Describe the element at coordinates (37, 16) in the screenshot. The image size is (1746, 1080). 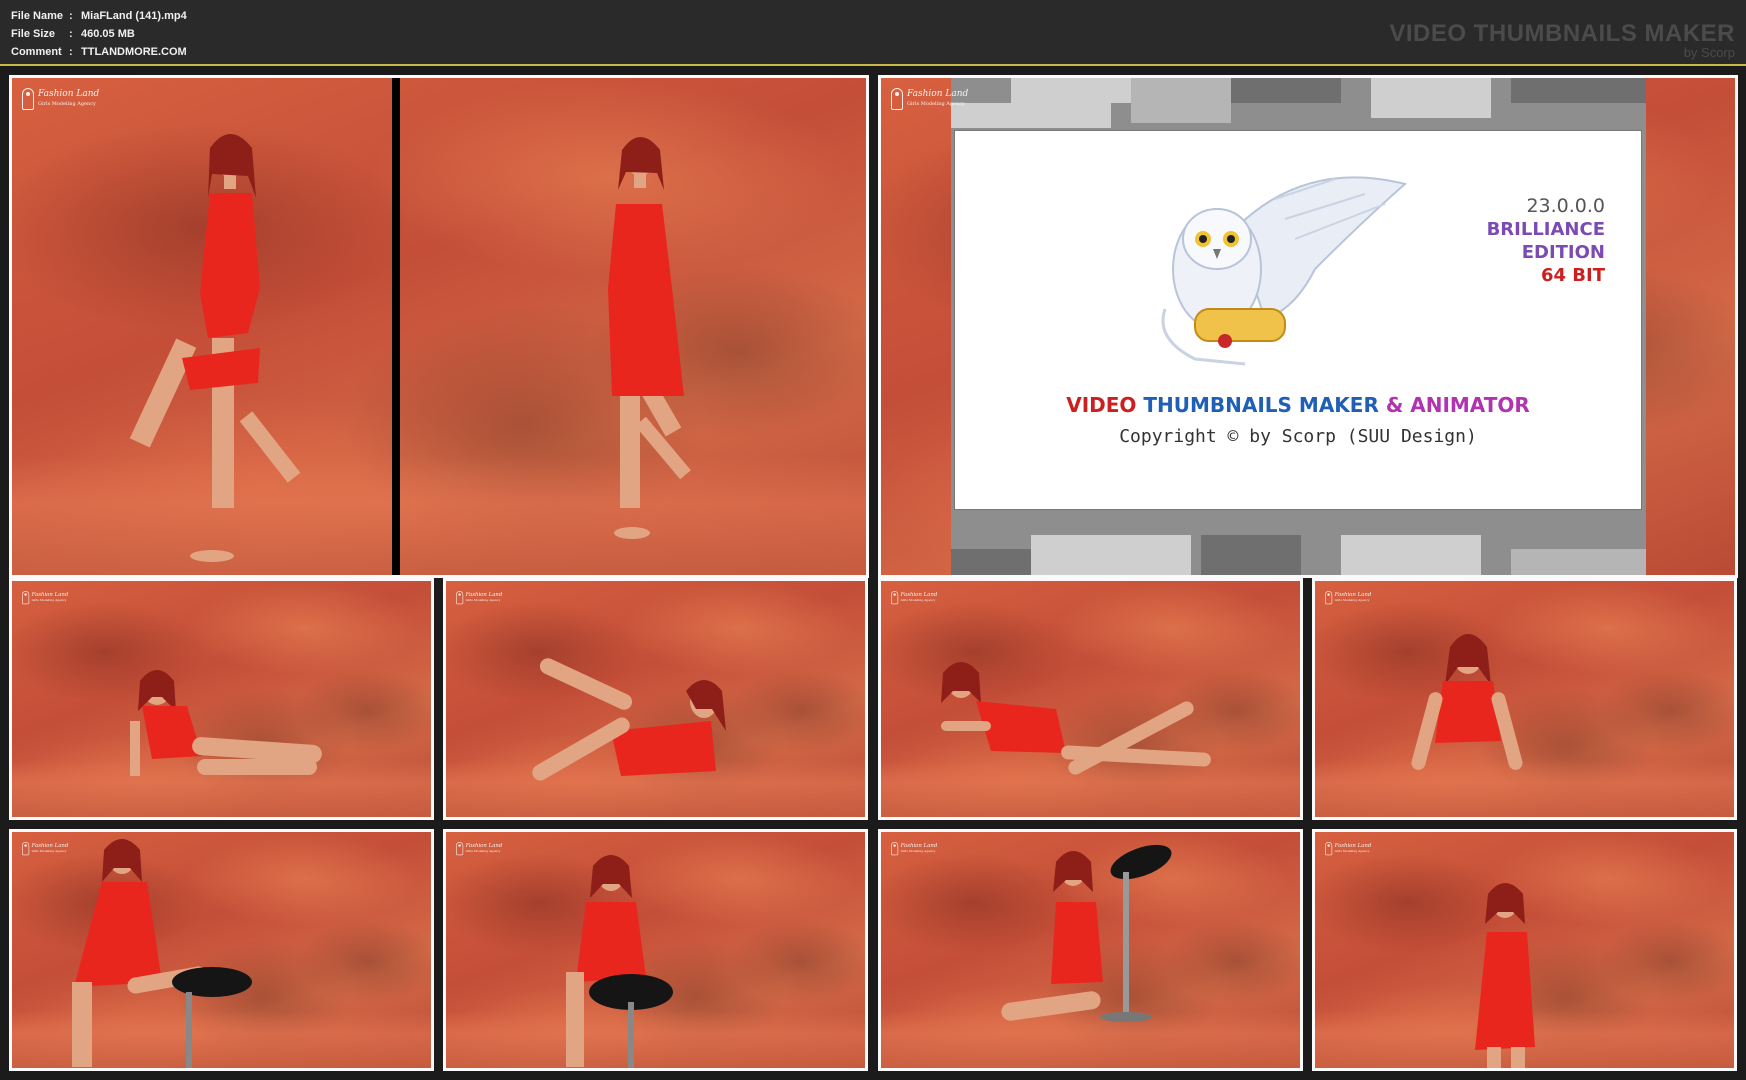
I see `meta-key: File Name` at that location.